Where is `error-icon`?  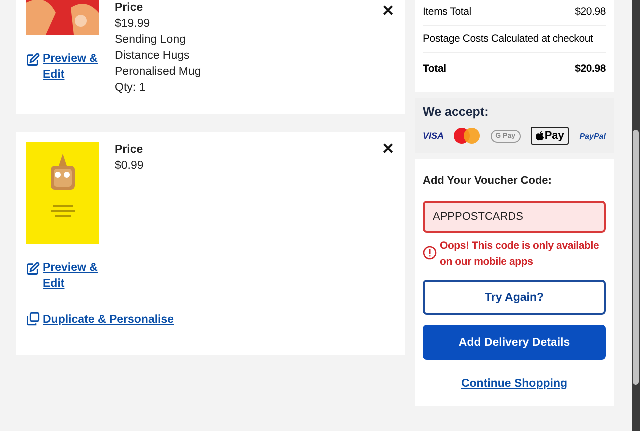
error-icon is located at coordinates (430, 253).